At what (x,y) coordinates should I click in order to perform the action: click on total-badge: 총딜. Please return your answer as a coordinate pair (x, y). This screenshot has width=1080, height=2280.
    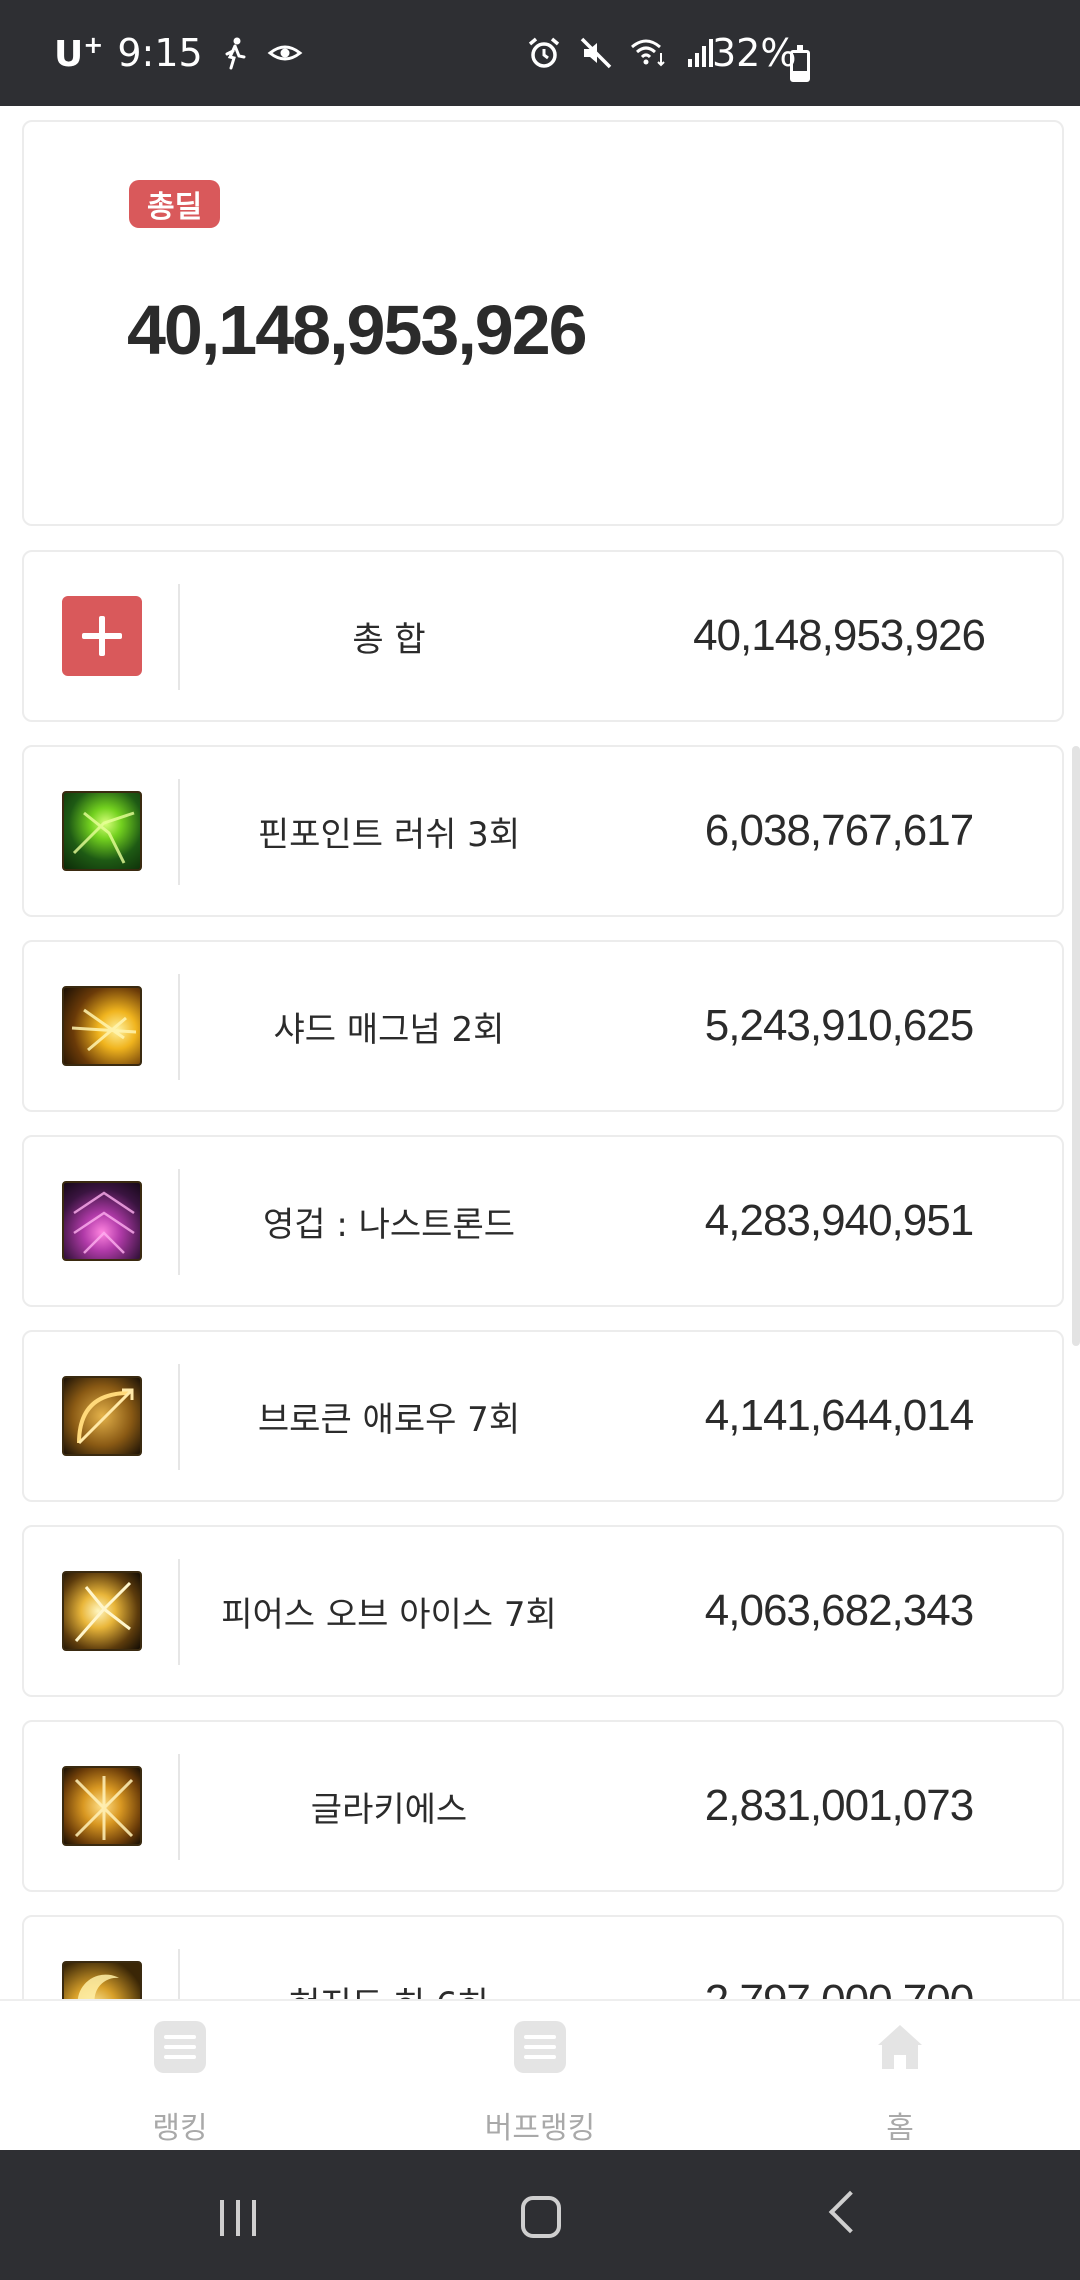
    Looking at the image, I should click on (175, 204).